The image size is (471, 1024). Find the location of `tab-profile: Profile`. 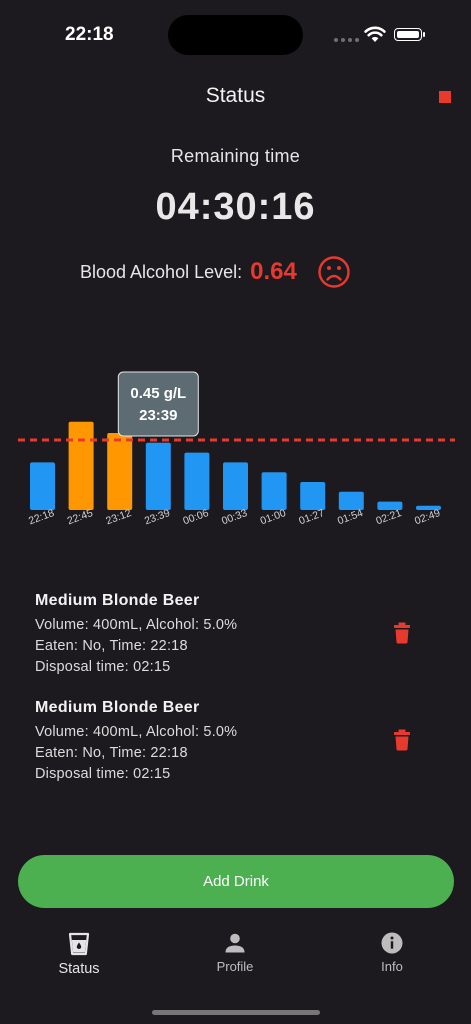

tab-profile: Profile is located at coordinates (235, 953).